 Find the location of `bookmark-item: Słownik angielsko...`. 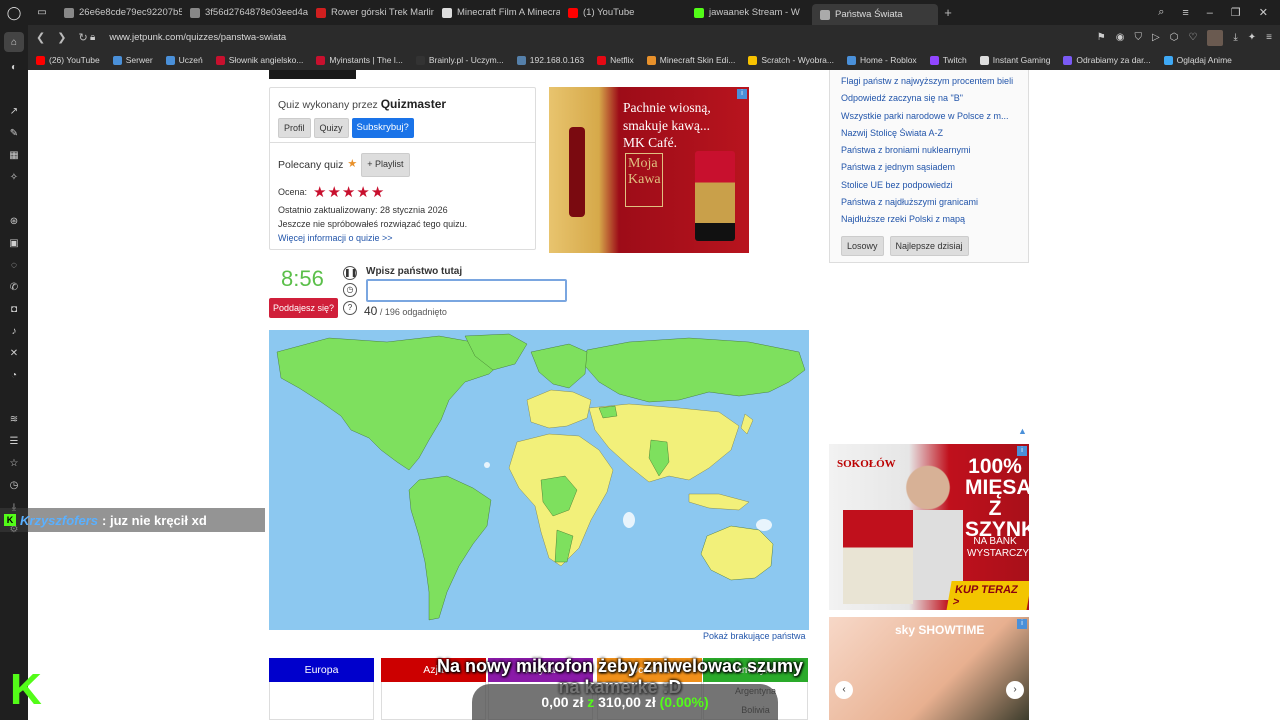

bookmark-item: Słownik angielsko... is located at coordinates (259, 60).